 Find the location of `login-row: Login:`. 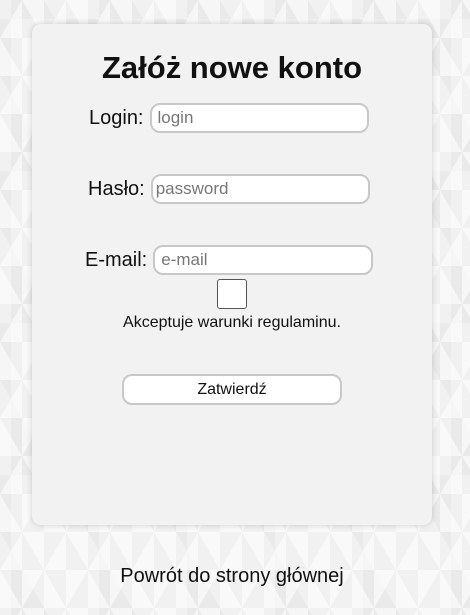

login-row: Login: is located at coordinates (229, 118).